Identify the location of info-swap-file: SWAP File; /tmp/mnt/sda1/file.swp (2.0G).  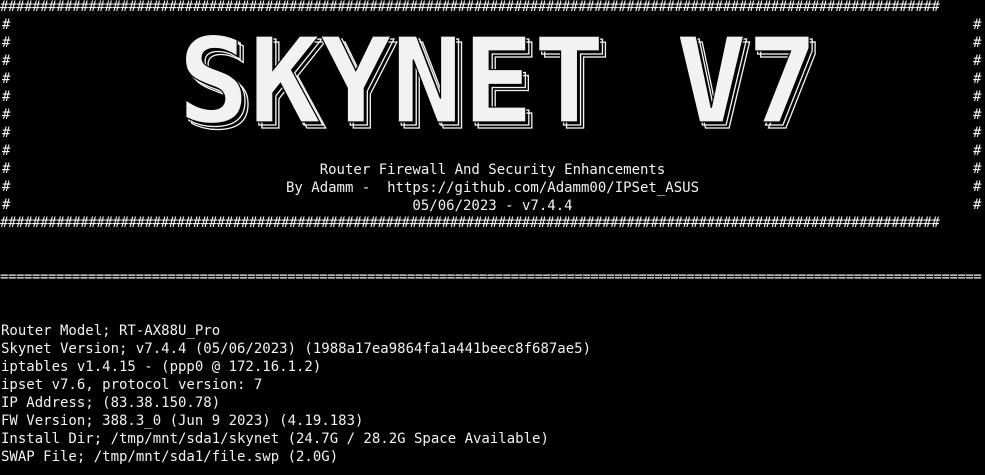
(170, 457).